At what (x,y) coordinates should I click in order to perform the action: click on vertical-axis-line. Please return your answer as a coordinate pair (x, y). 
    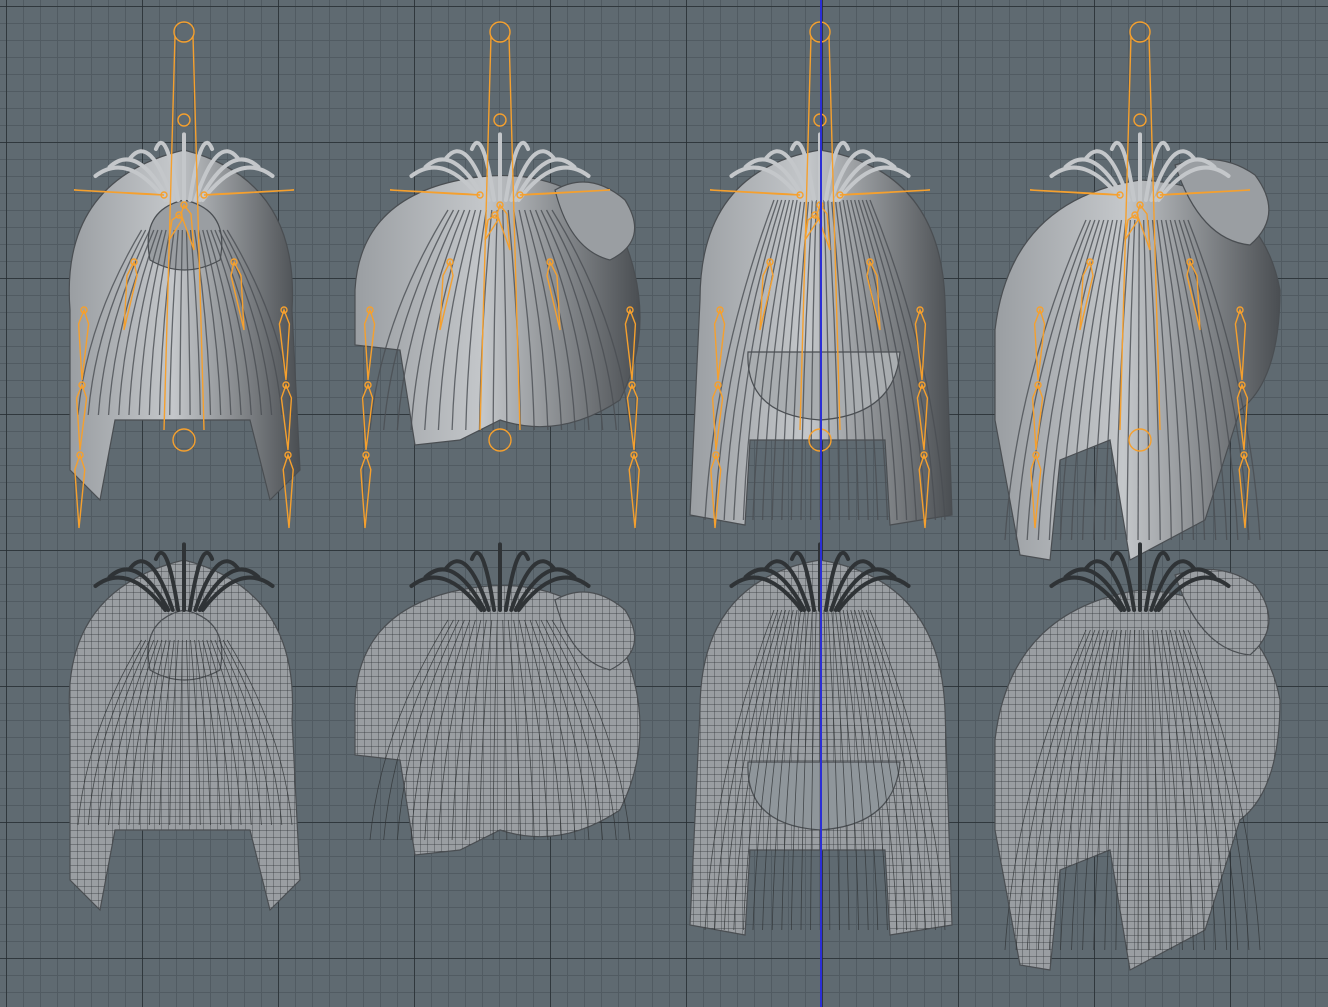
    Looking at the image, I should click on (821, 503).